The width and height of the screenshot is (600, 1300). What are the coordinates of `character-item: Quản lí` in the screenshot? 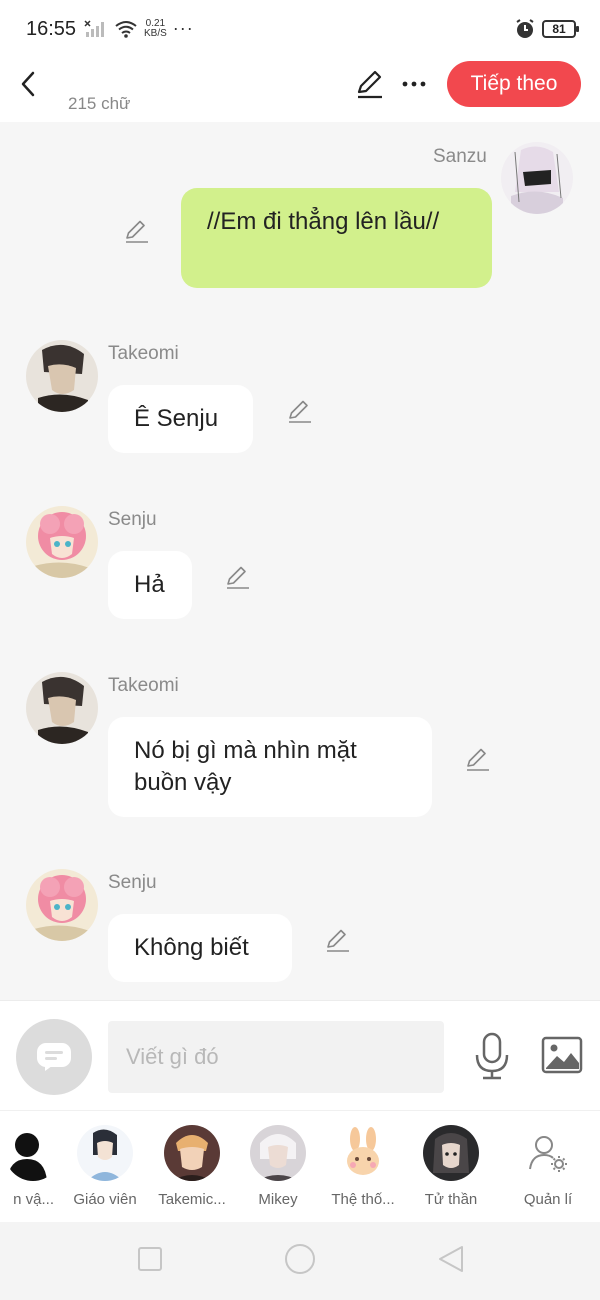 It's located at (548, 1170).